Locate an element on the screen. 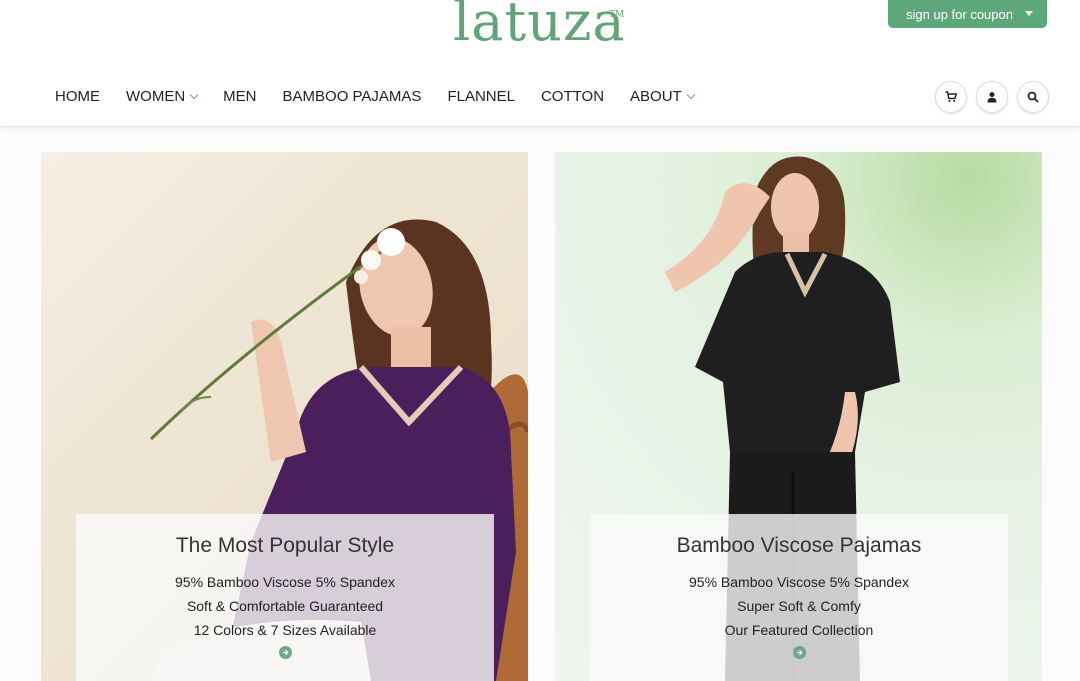  cart-icon is located at coordinates (951, 96).